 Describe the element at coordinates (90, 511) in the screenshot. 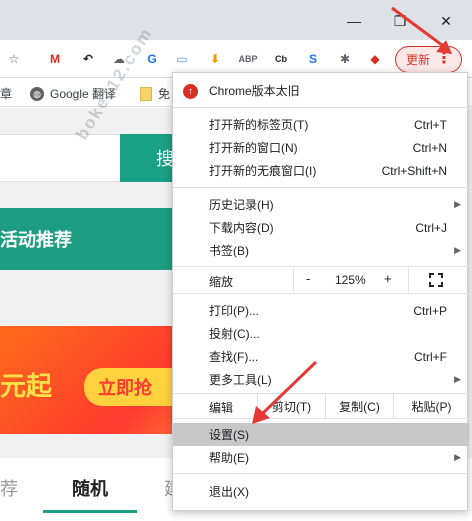

I see `active-tab-indicator` at that location.